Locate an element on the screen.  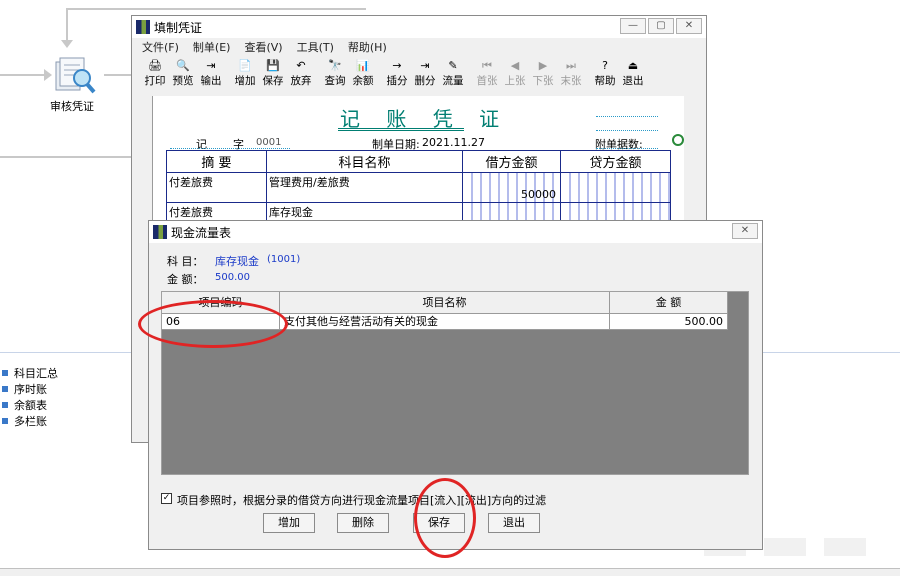
toolbar-icon: 📊 is located at coordinates (363, 65).